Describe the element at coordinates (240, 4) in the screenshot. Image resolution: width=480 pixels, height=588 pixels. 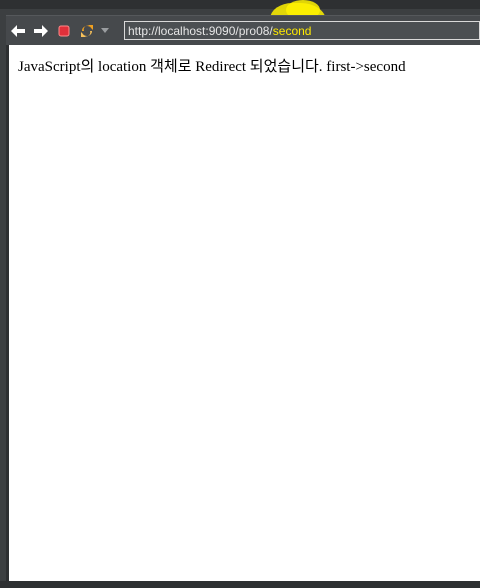
I see `title-strip` at that location.